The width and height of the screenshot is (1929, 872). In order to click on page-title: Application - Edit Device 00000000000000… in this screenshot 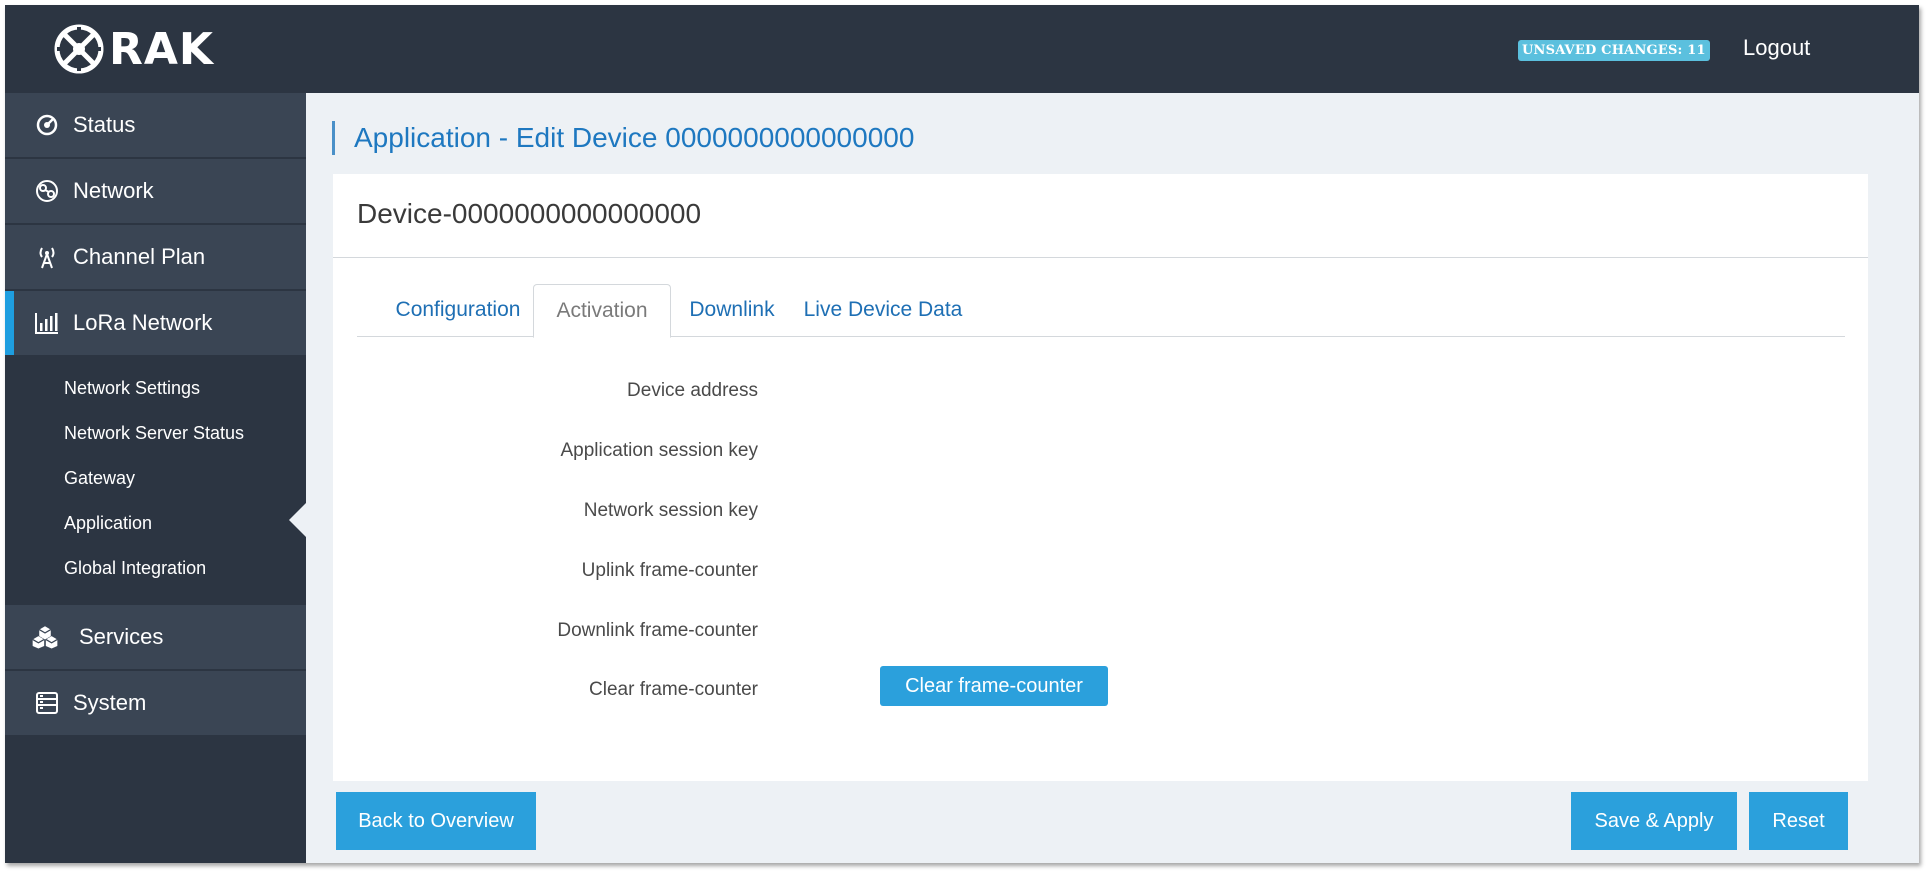, I will do `click(634, 137)`.